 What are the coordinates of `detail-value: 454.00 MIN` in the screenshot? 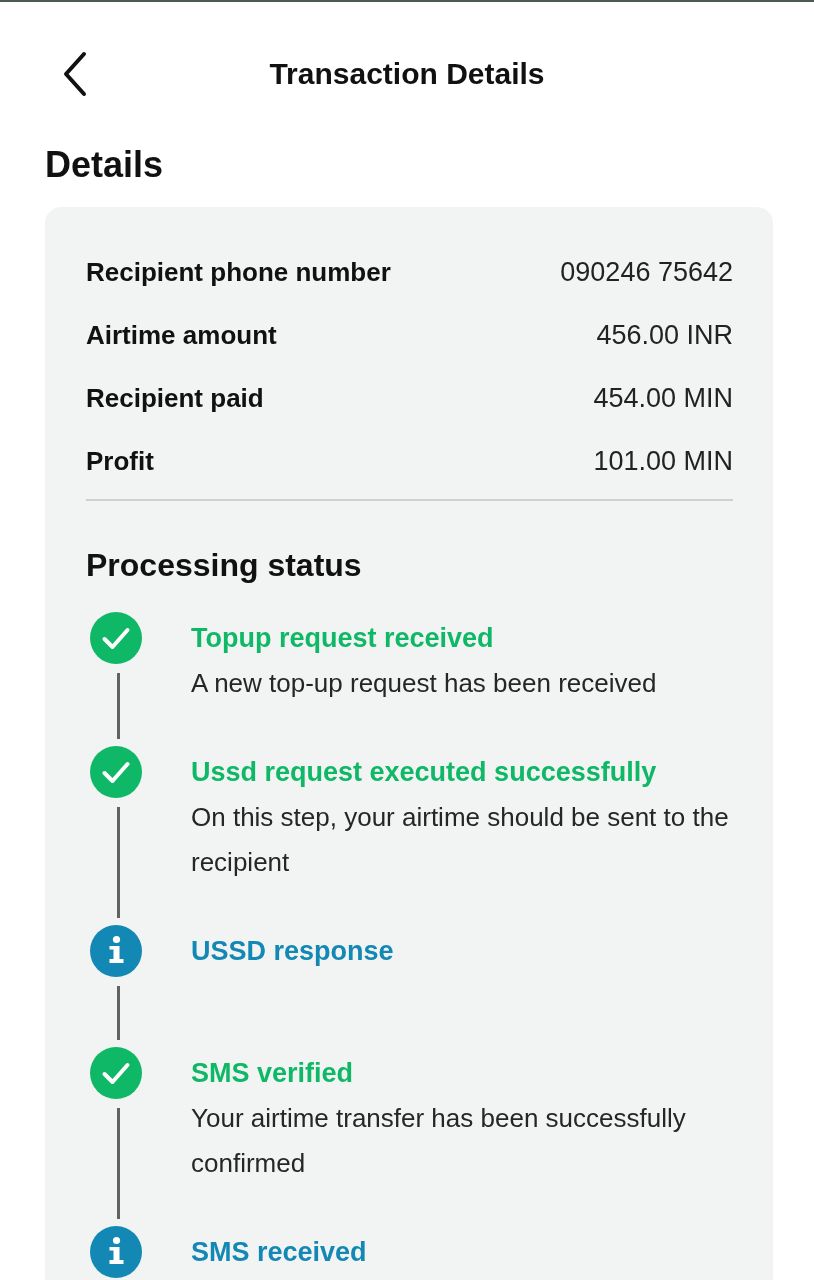 It's located at (663, 398).